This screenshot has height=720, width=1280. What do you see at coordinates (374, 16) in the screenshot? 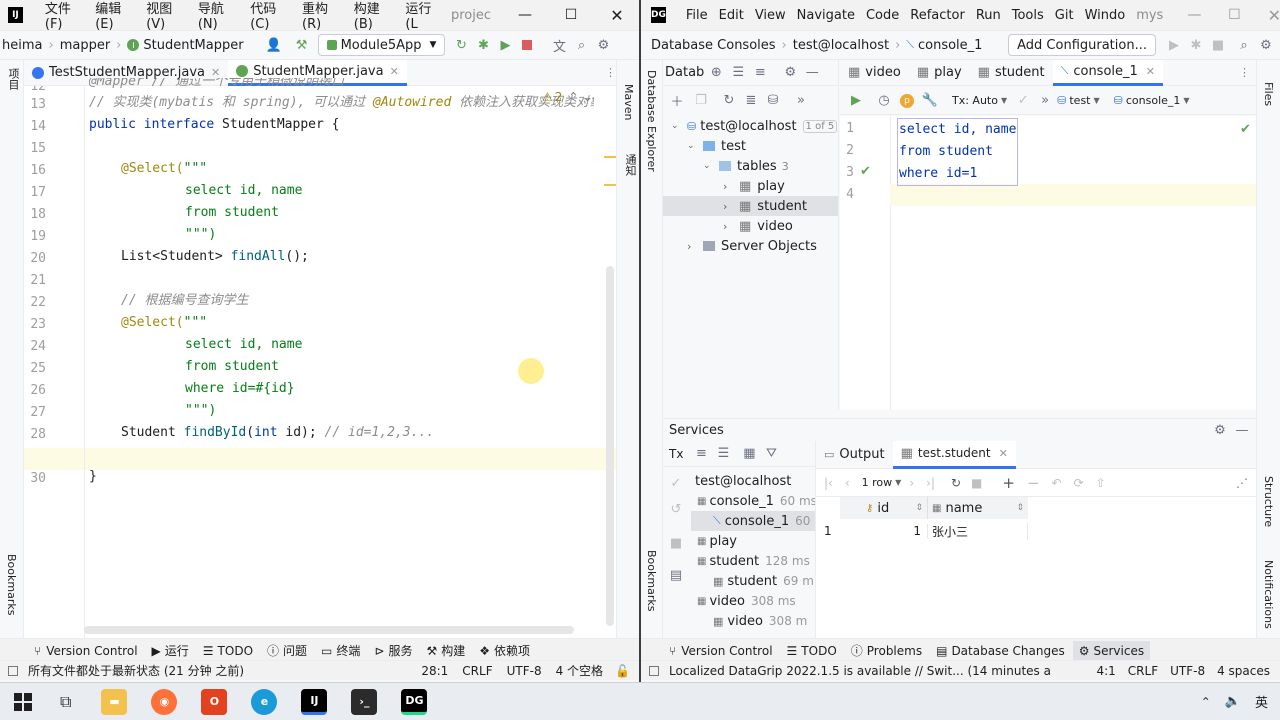
I see `menu-build: 构建(B)` at bounding box center [374, 16].